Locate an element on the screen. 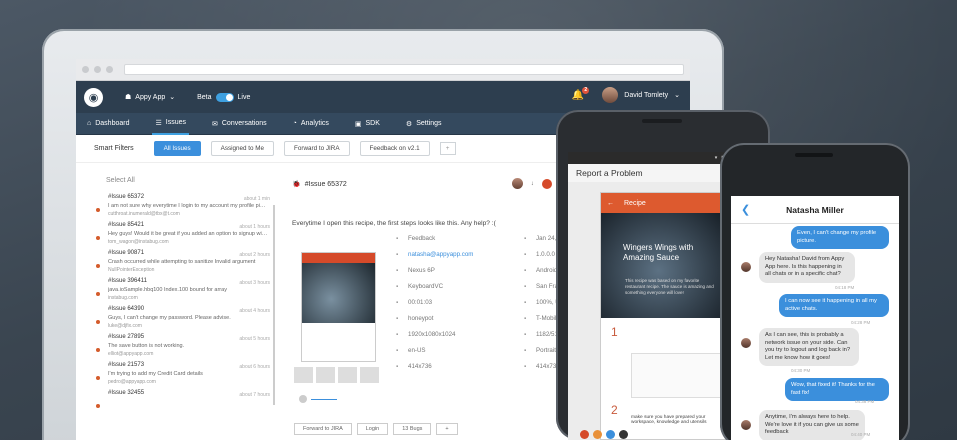 This screenshot has width=957, height=440. select-all: Select All is located at coordinates (190, 180).